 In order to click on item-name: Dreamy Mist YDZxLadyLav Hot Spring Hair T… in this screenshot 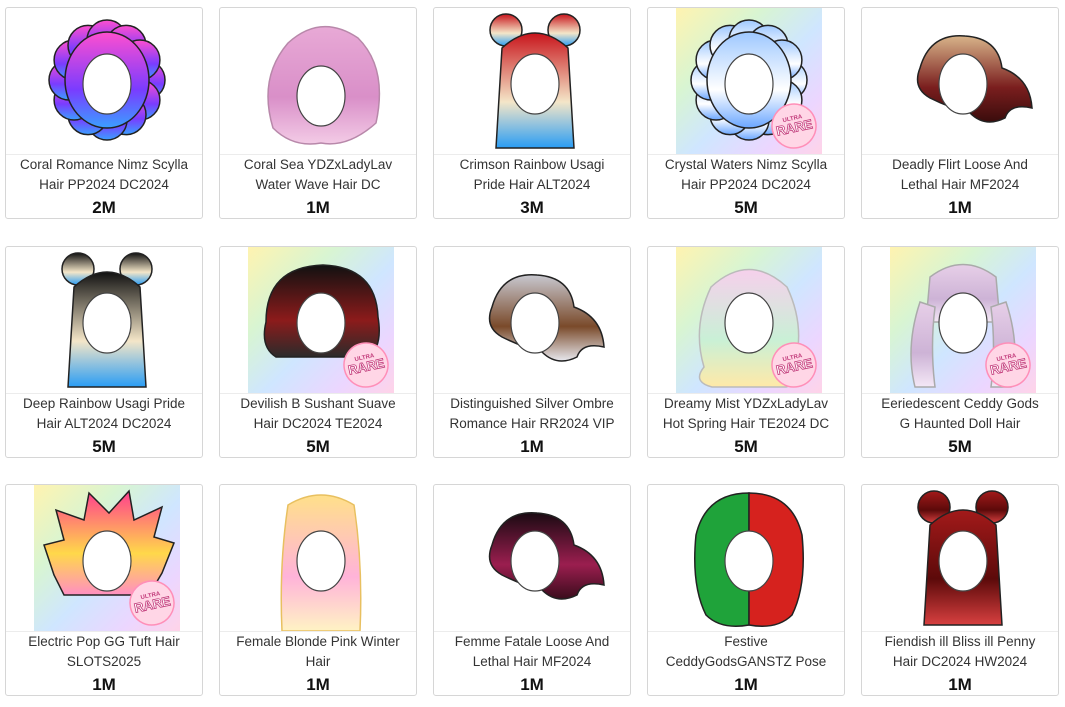, I will do `click(746, 414)`.